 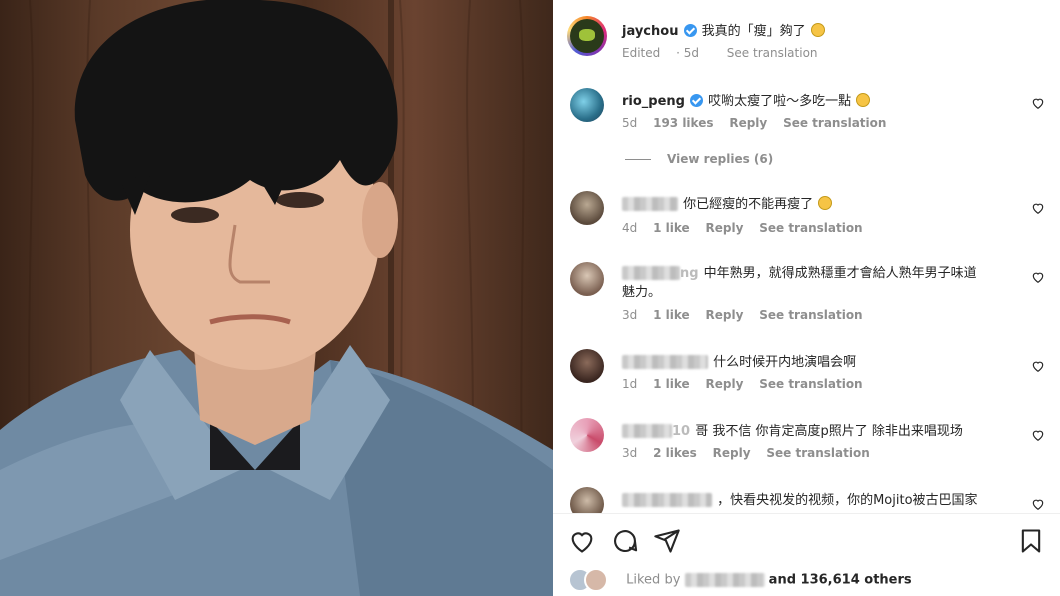 What do you see at coordinates (653, 580) in the screenshot?
I see `liked-by-prefix: Liked by` at bounding box center [653, 580].